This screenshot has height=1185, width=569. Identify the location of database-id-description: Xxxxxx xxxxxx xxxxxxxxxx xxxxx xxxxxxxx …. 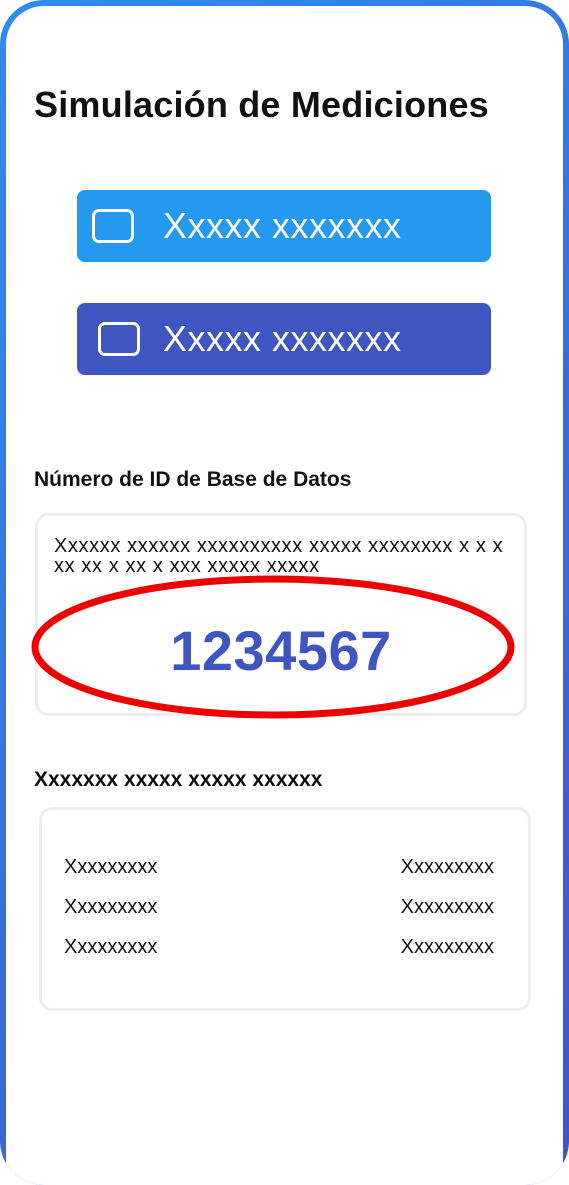
(279, 556).